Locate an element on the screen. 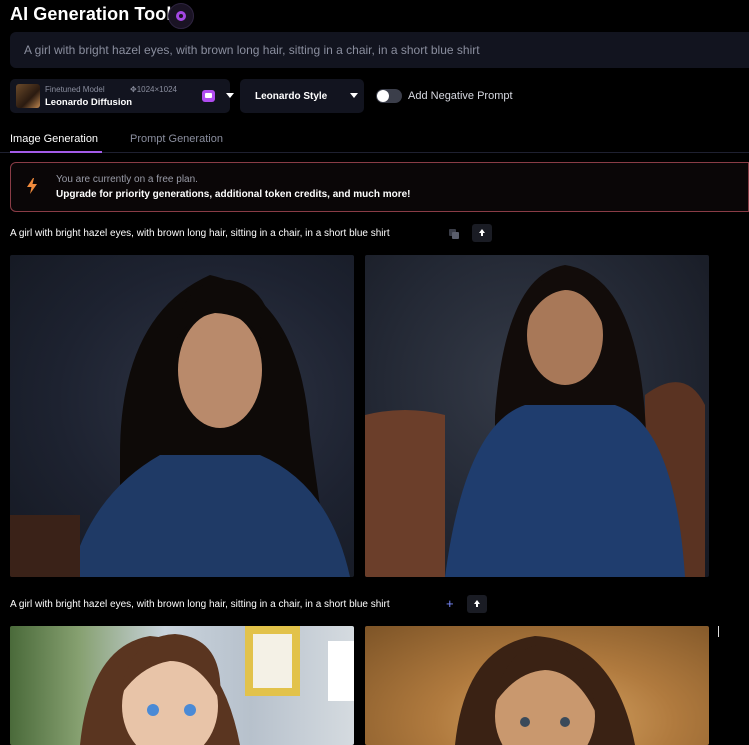  negative-prompt-toggle is located at coordinates (389, 96).